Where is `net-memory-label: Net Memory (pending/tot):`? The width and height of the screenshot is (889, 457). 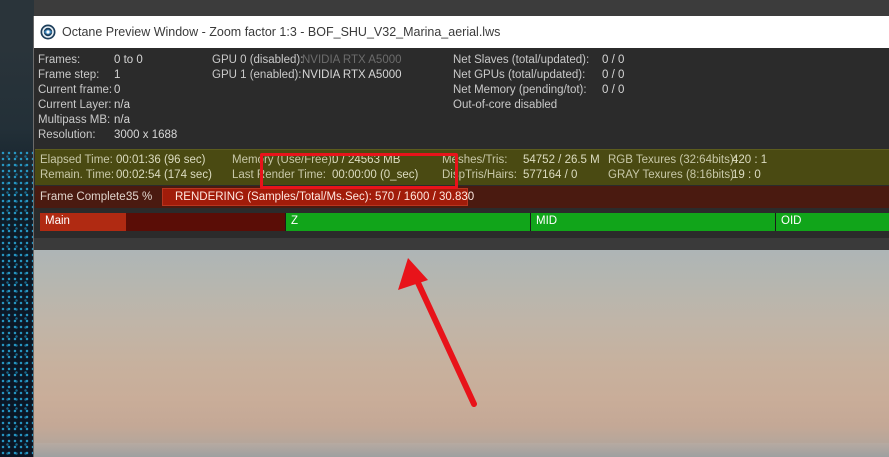
net-memory-label: Net Memory (pending/tot): is located at coordinates (520, 90).